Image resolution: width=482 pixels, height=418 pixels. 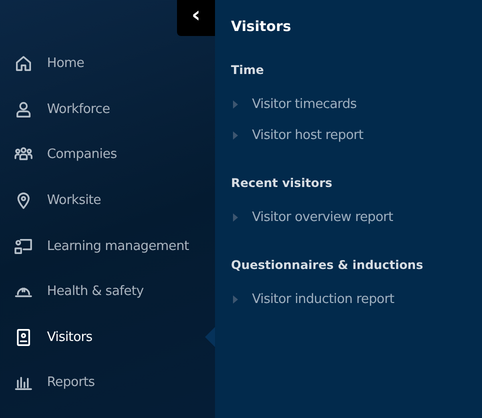 What do you see at coordinates (348, 135) in the screenshot?
I see `report-link: Visitor host report` at bounding box center [348, 135].